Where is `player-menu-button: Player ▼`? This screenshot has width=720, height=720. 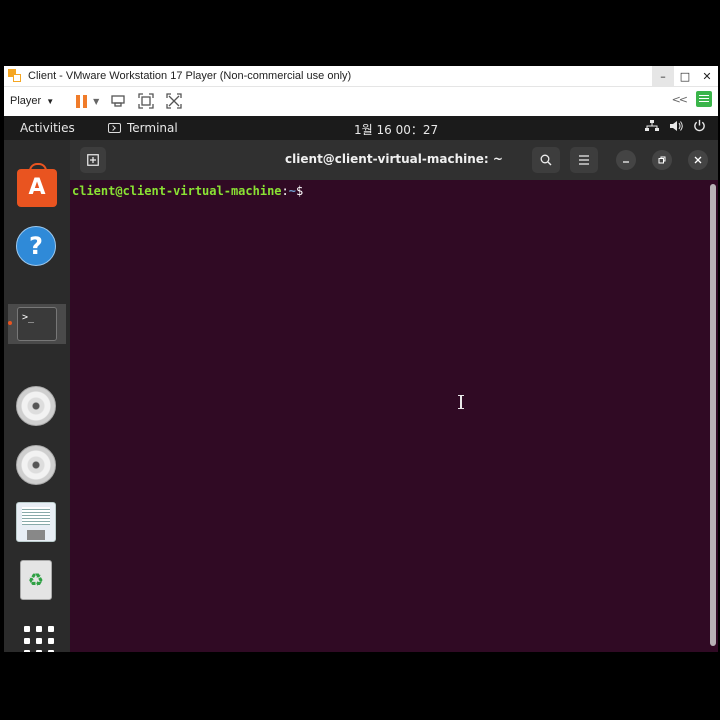
player-menu-button: Player ▼ is located at coordinates (32, 101).